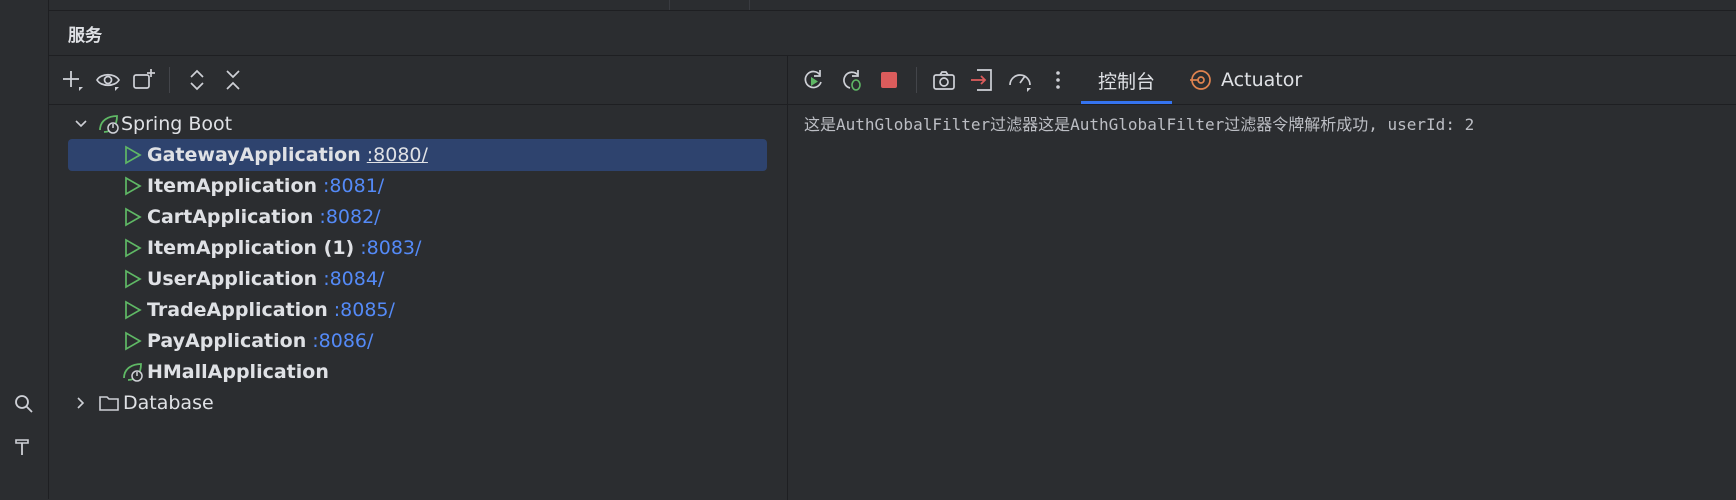 Image resolution: width=1736 pixels, height=500 pixels. What do you see at coordinates (418, 403) in the screenshot?
I see `tree-group-database: Database` at bounding box center [418, 403].